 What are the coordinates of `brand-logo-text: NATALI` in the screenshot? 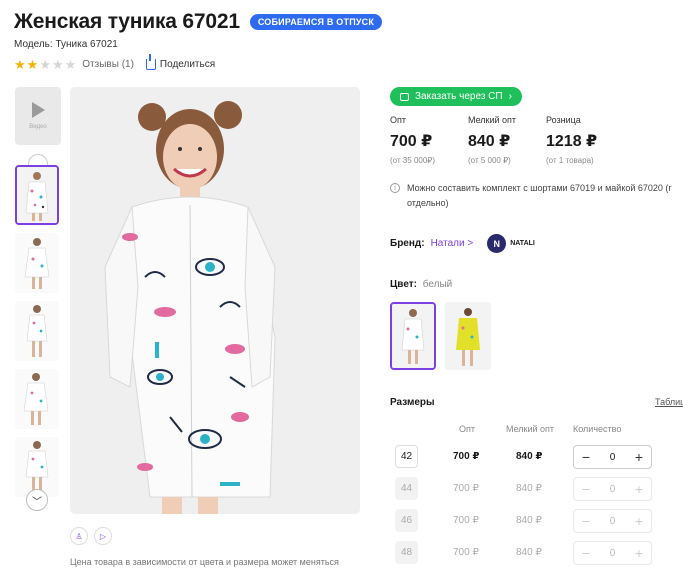 It's located at (522, 243).